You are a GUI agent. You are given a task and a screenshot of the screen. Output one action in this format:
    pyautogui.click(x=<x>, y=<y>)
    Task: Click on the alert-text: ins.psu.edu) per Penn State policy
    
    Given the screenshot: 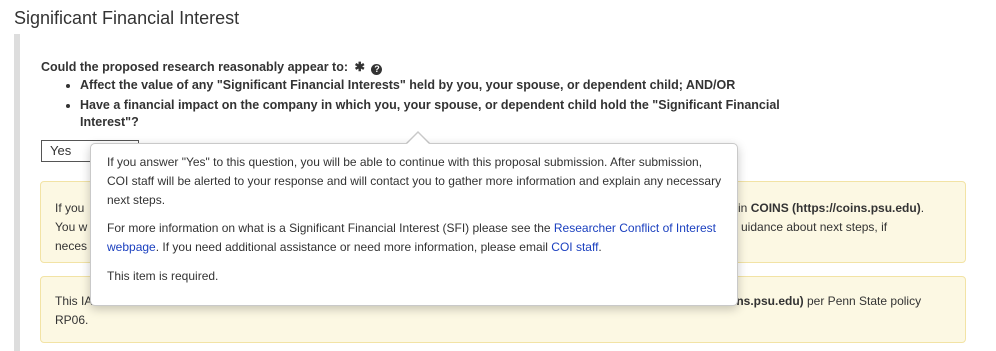 What is the action you would take?
    pyautogui.click(x=827, y=301)
    